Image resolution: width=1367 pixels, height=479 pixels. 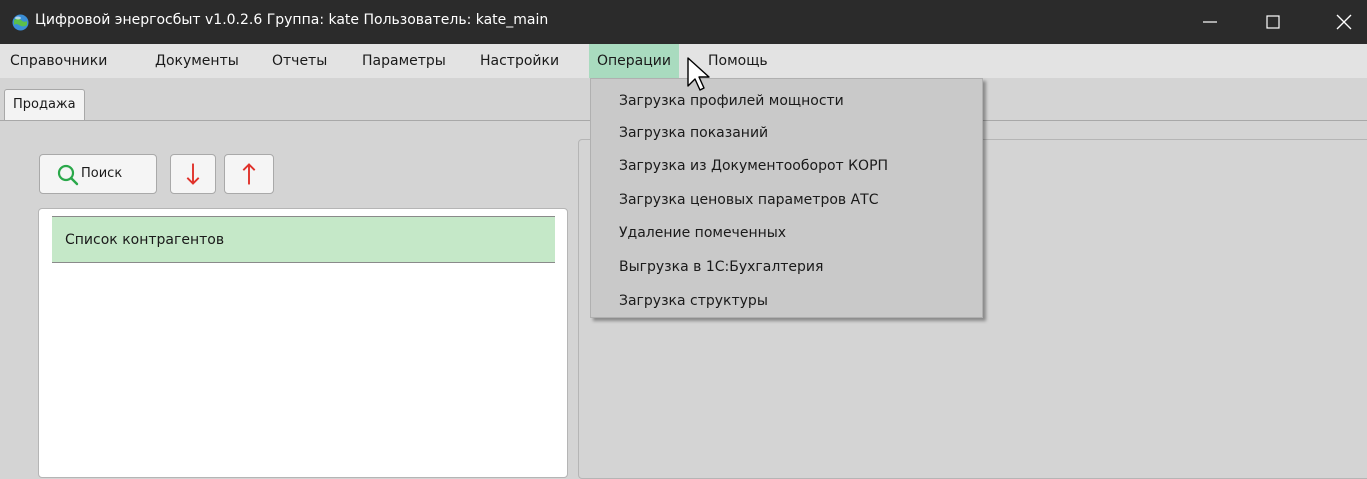 What do you see at coordinates (44, 104) in the screenshot?
I see `tab-prodazha: Продажа` at bounding box center [44, 104].